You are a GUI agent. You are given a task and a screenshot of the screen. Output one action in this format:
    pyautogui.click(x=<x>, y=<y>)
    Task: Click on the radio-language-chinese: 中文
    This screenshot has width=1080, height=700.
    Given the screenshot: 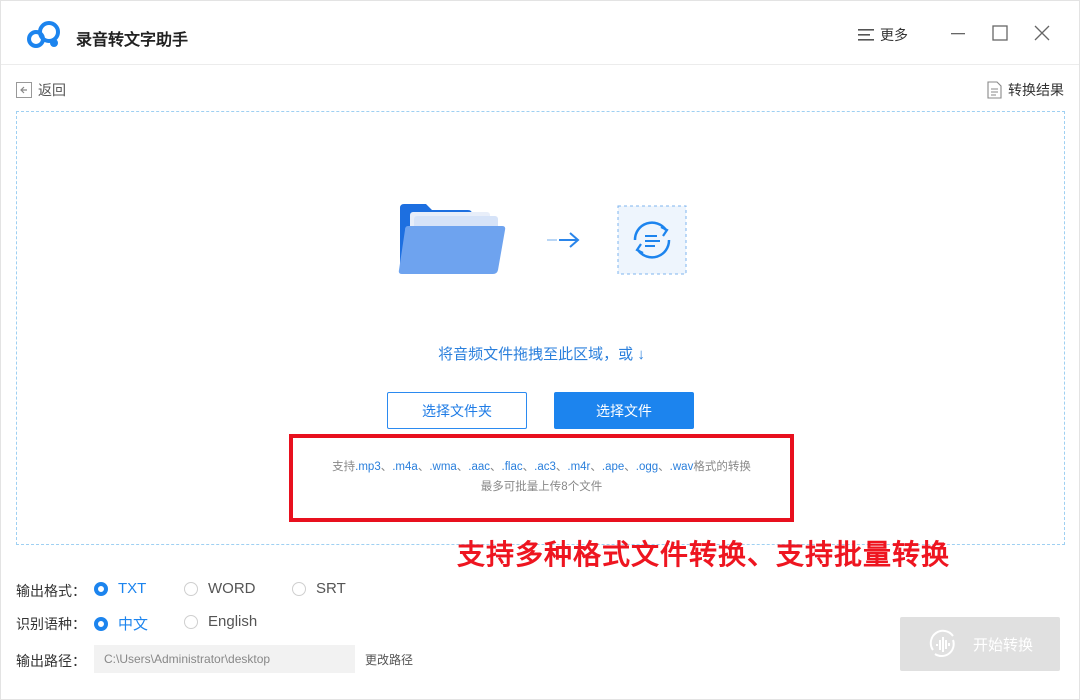 What is the action you would take?
    pyautogui.click(x=121, y=623)
    